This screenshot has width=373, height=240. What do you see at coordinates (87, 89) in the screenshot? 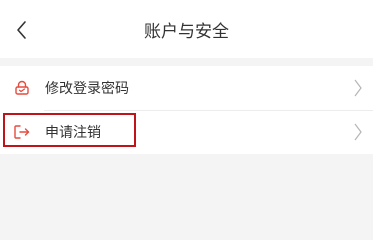
I see `change-password-label: 修改登录密码` at bounding box center [87, 89].